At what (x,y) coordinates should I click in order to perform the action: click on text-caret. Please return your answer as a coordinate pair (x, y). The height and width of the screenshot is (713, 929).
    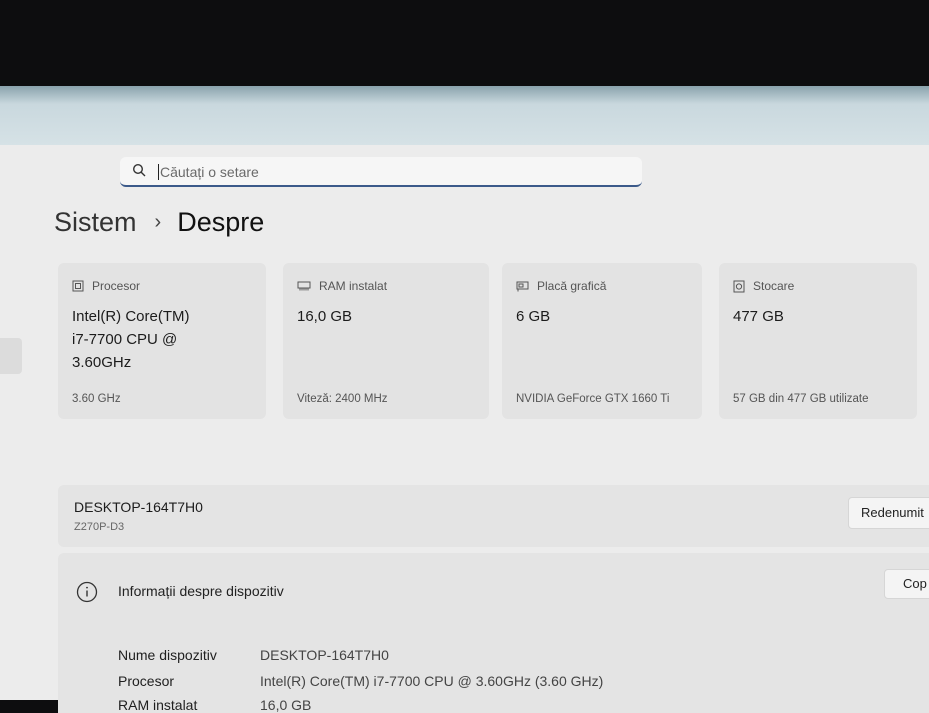
    Looking at the image, I should click on (158, 172).